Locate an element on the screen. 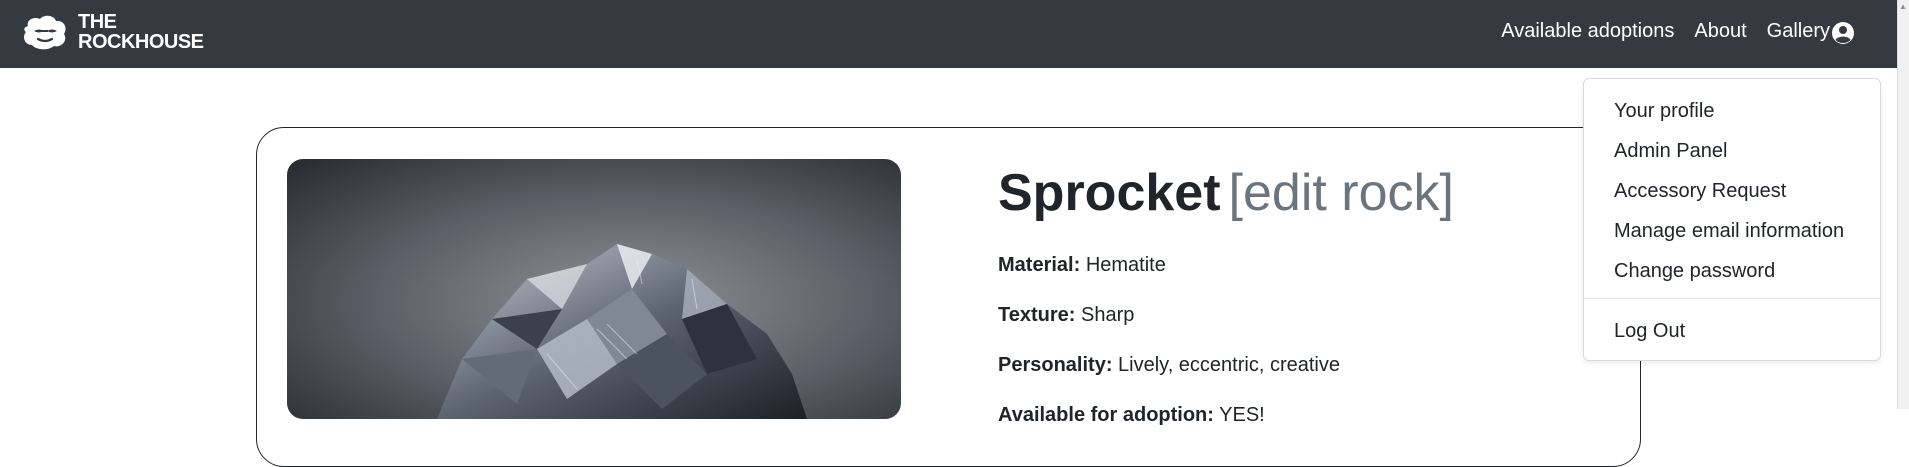 Image resolution: width=1909 pixels, height=467 pixels. attribute-value: Hematite is located at coordinates (1125, 265).